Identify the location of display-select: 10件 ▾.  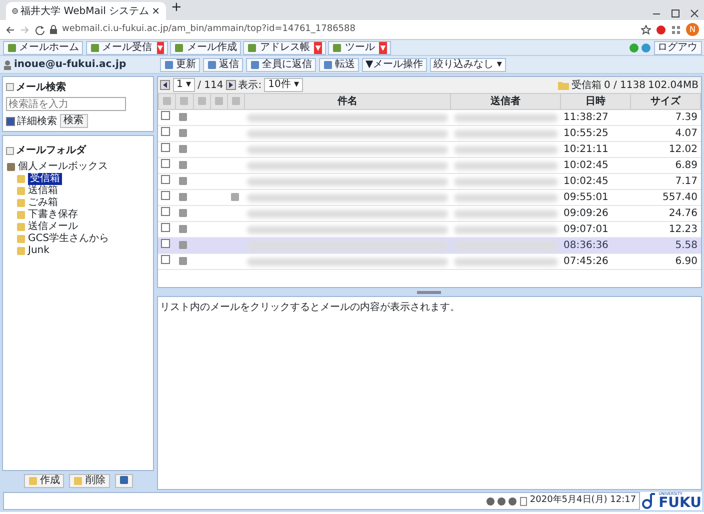
(284, 85).